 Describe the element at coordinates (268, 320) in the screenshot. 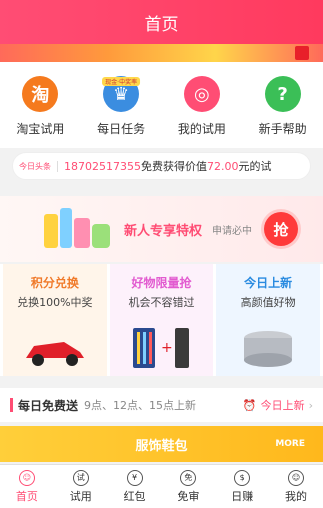

I see `card-new-arrivals: 今日上新 高颜值好物` at that location.